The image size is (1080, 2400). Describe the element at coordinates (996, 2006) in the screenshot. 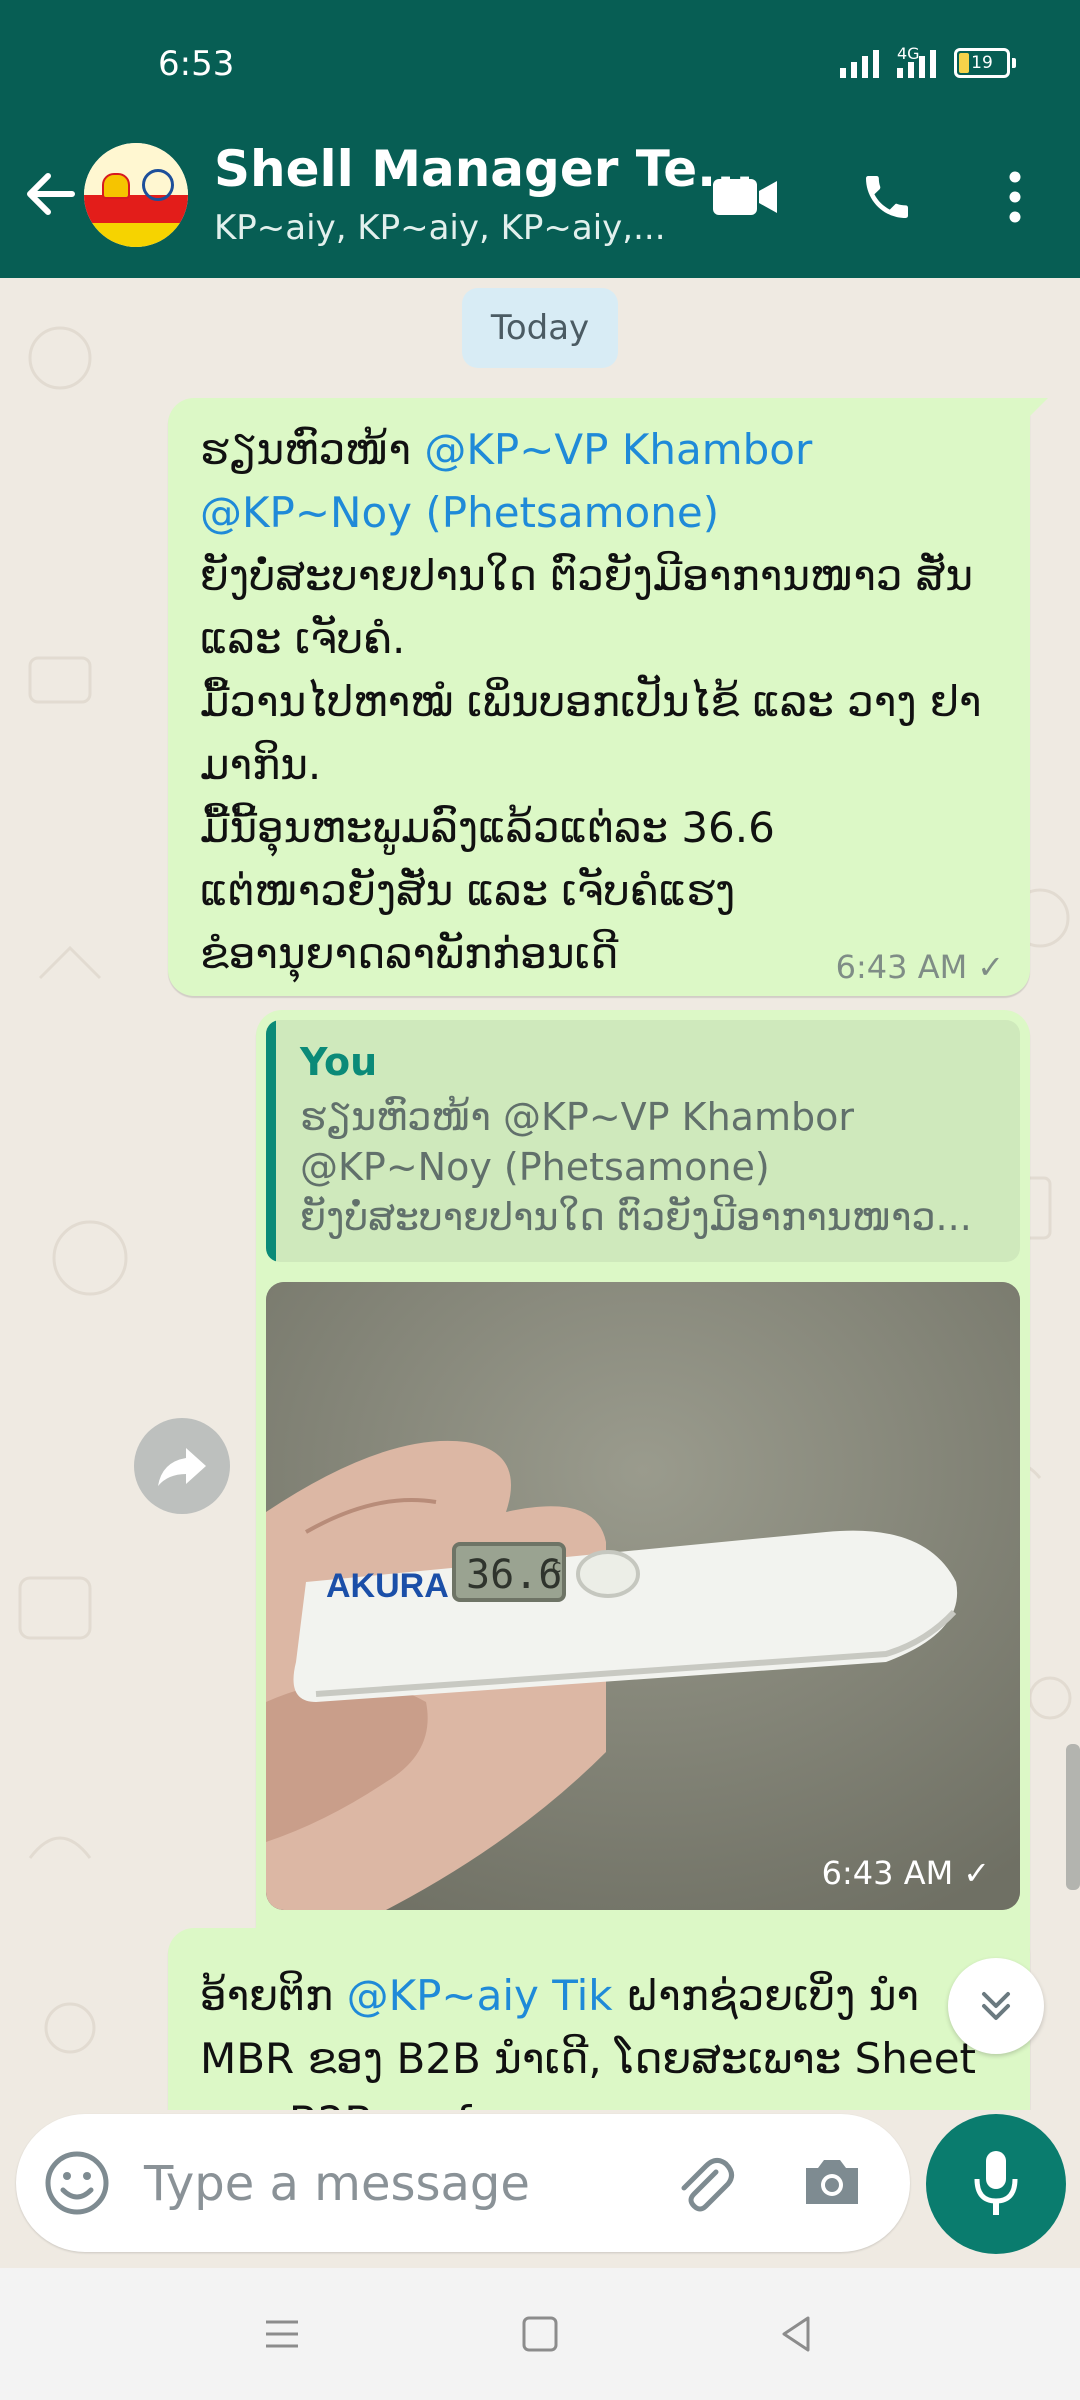

I see `double-chevron-down-icon` at that location.